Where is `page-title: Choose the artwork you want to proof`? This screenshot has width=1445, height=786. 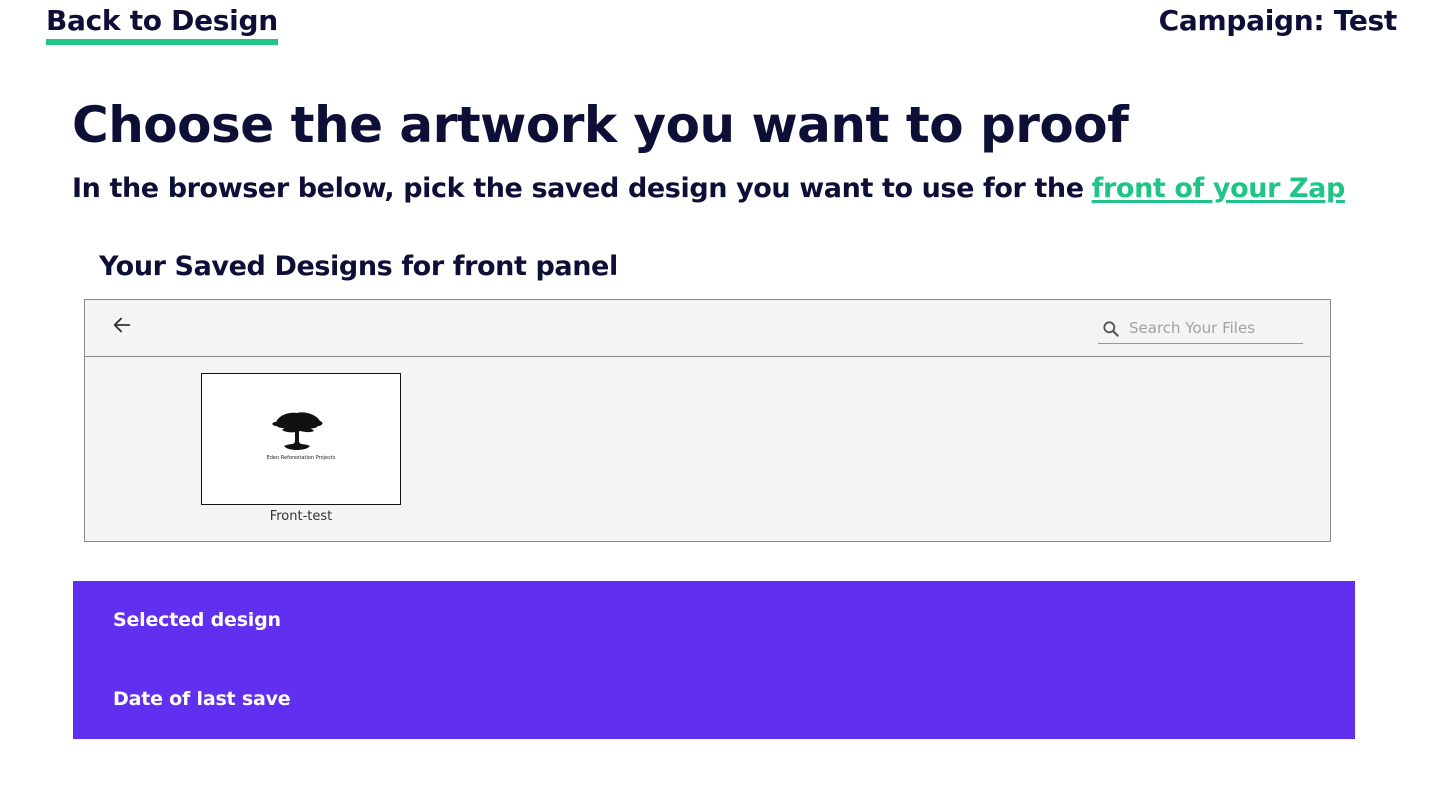
page-title: Choose the artwork you want to proof is located at coordinates (600, 125).